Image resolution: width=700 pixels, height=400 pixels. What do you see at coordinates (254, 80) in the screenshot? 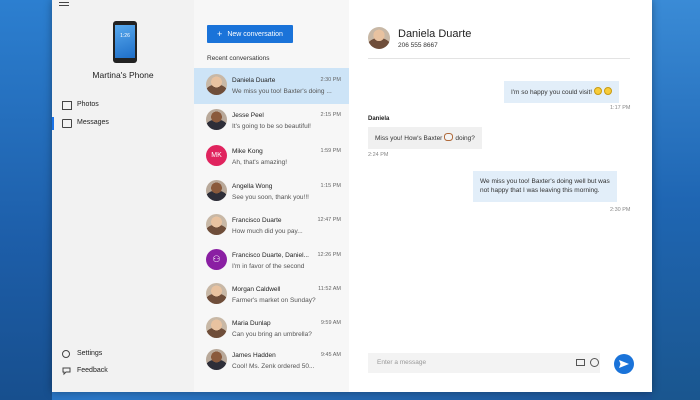
I see `conversation-name: Daniela Duarte` at bounding box center [254, 80].